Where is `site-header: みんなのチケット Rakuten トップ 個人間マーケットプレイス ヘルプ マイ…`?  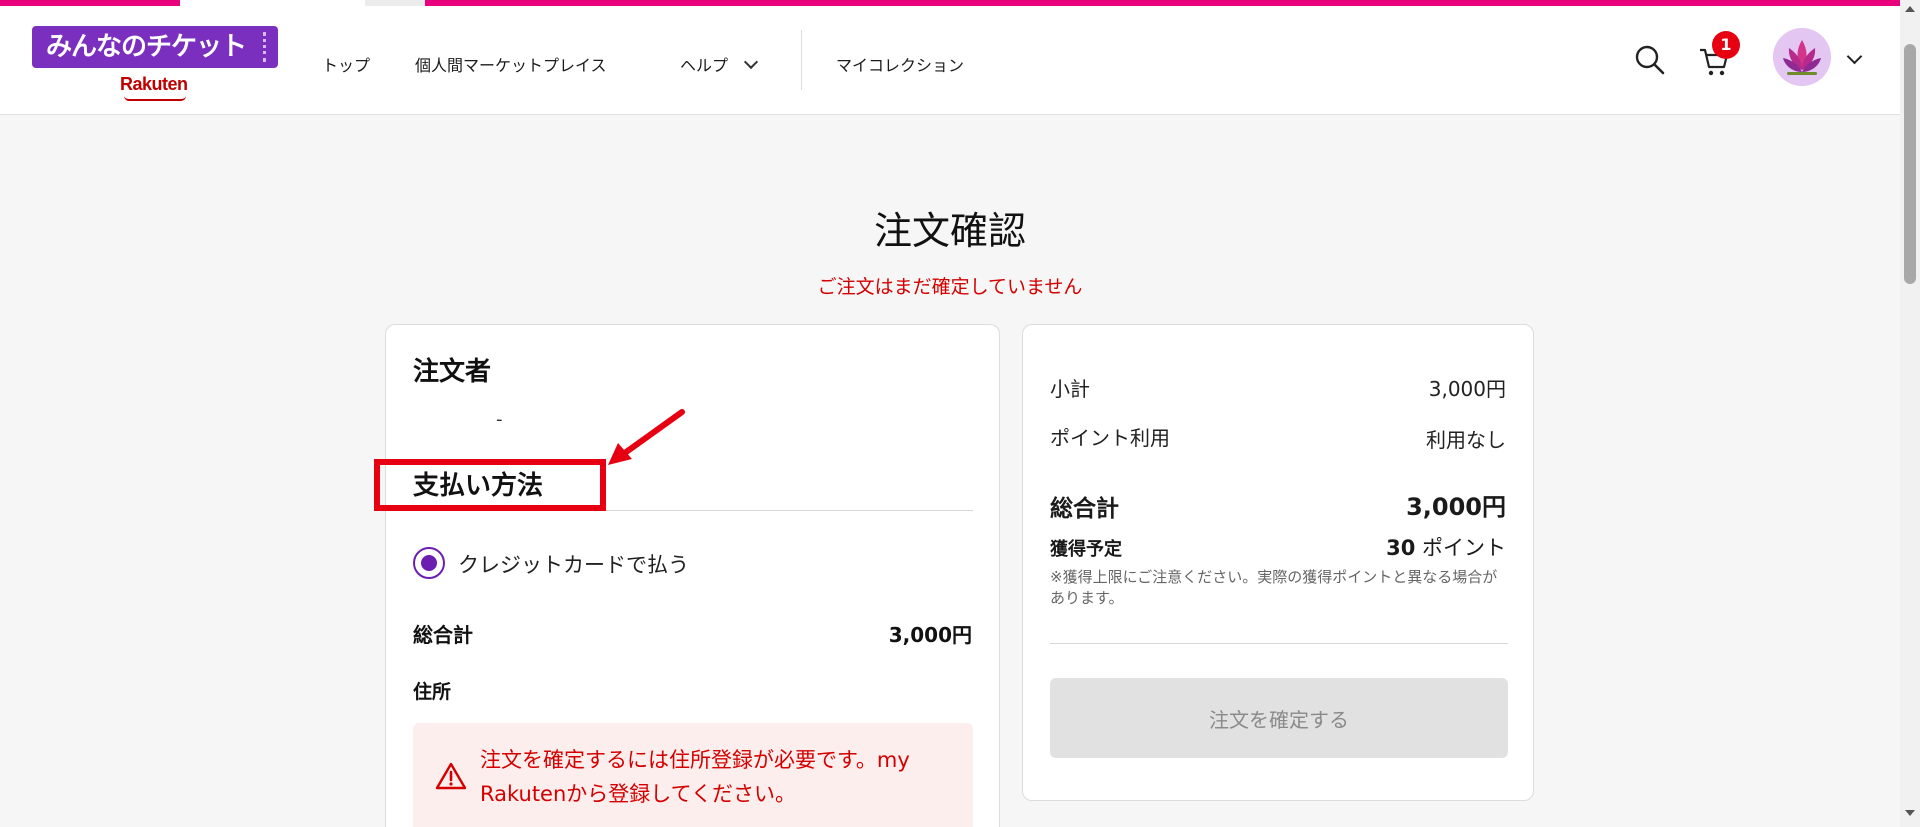
site-header: みんなのチケット Rakuten トップ 個人間マーケットプレイス ヘルプ マイ… is located at coordinates (950, 60).